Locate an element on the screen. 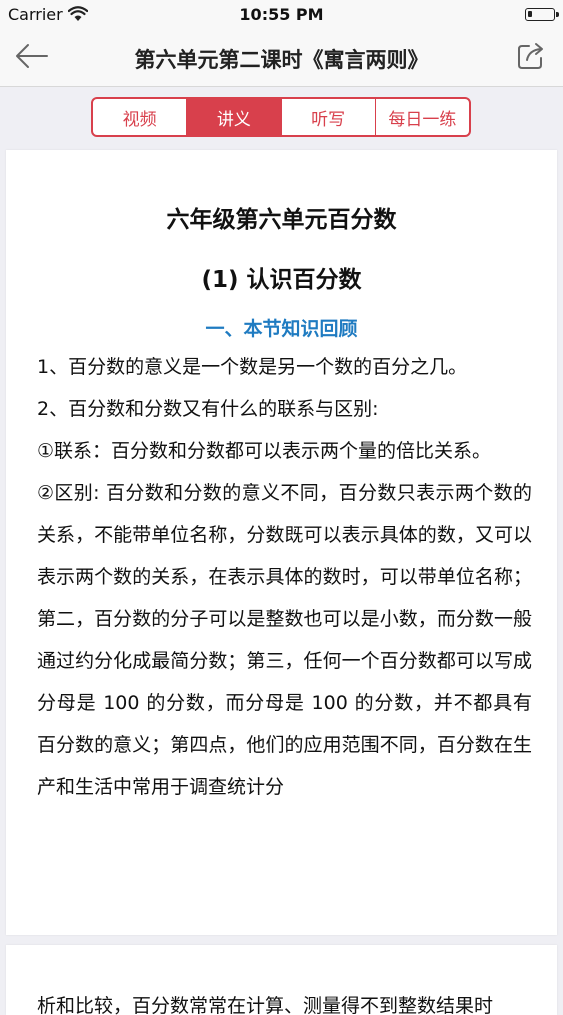 Image resolution: width=563 pixels, height=1015 pixels. section-heading: 一、本节知识回顾 is located at coordinates (281, 329).